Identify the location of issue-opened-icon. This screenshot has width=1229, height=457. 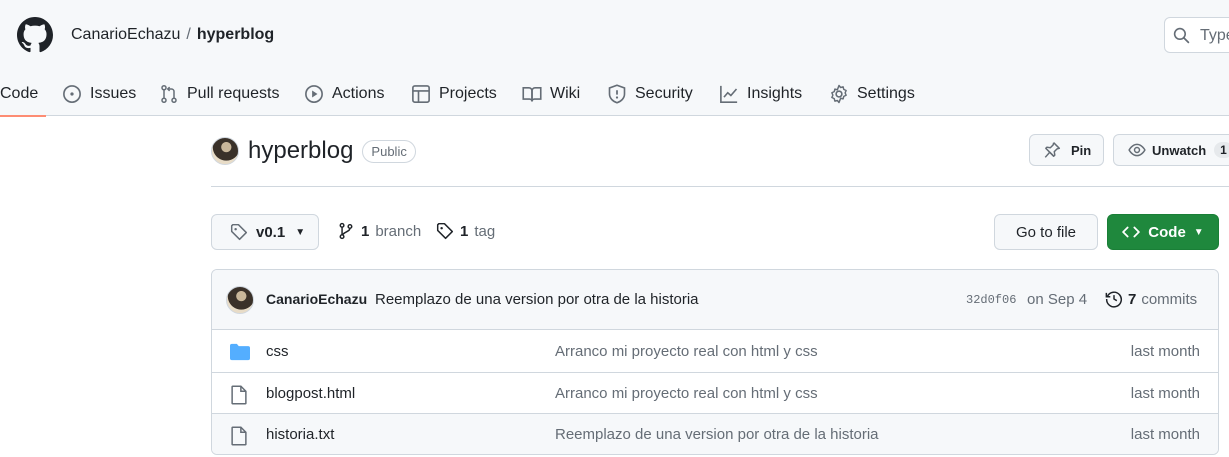
(72, 94).